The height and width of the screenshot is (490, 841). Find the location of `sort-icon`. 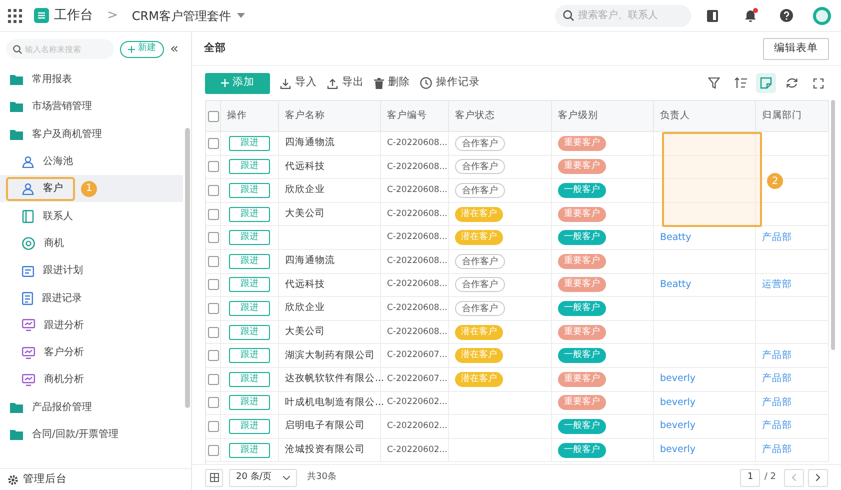

sort-icon is located at coordinates (740, 83).